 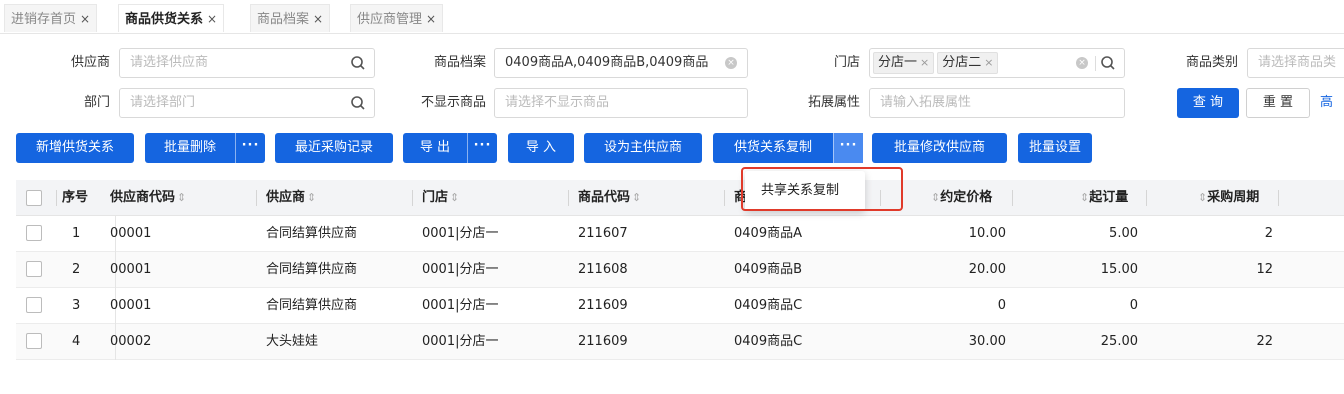 What do you see at coordinates (603, 269) in the screenshot?
I see `cell-product-code: 211608` at bounding box center [603, 269].